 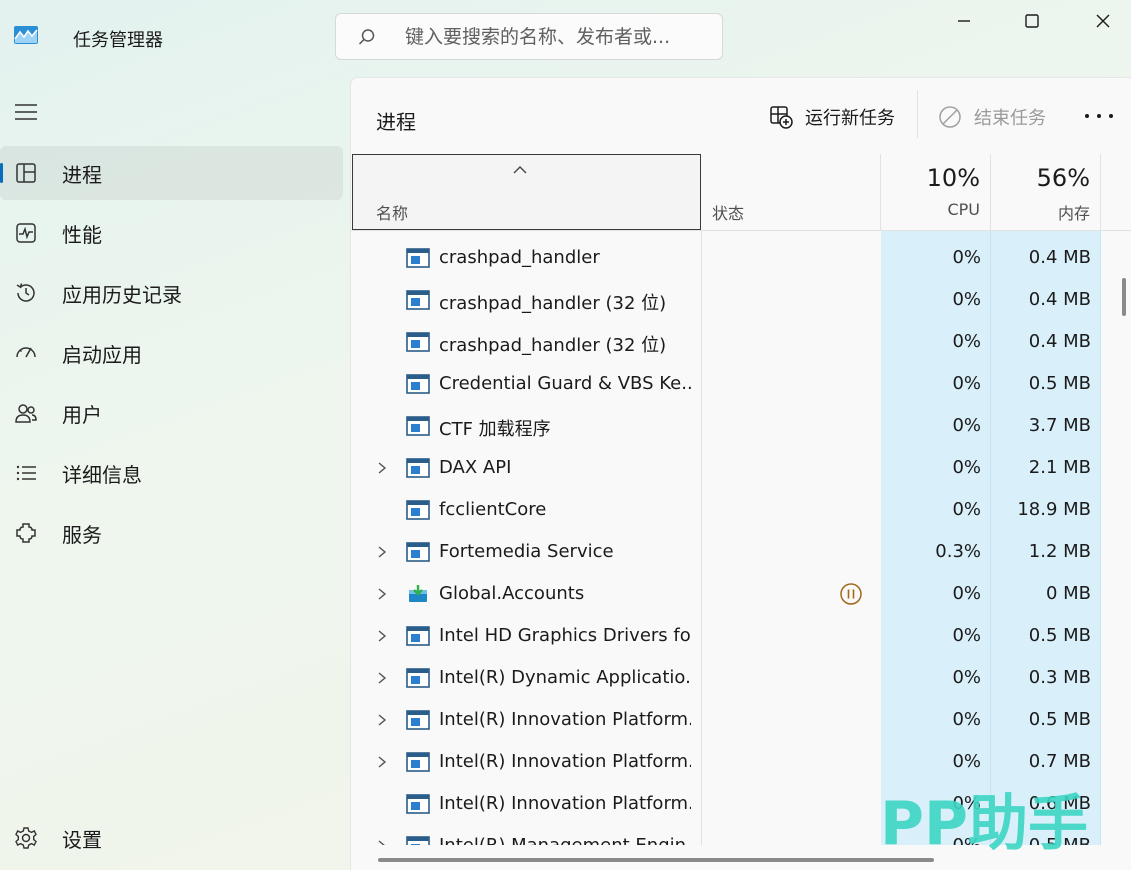 What do you see at coordinates (171, 533) in the screenshot?
I see `sidebar-item-services: 服务` at bounding box center [171, 533].